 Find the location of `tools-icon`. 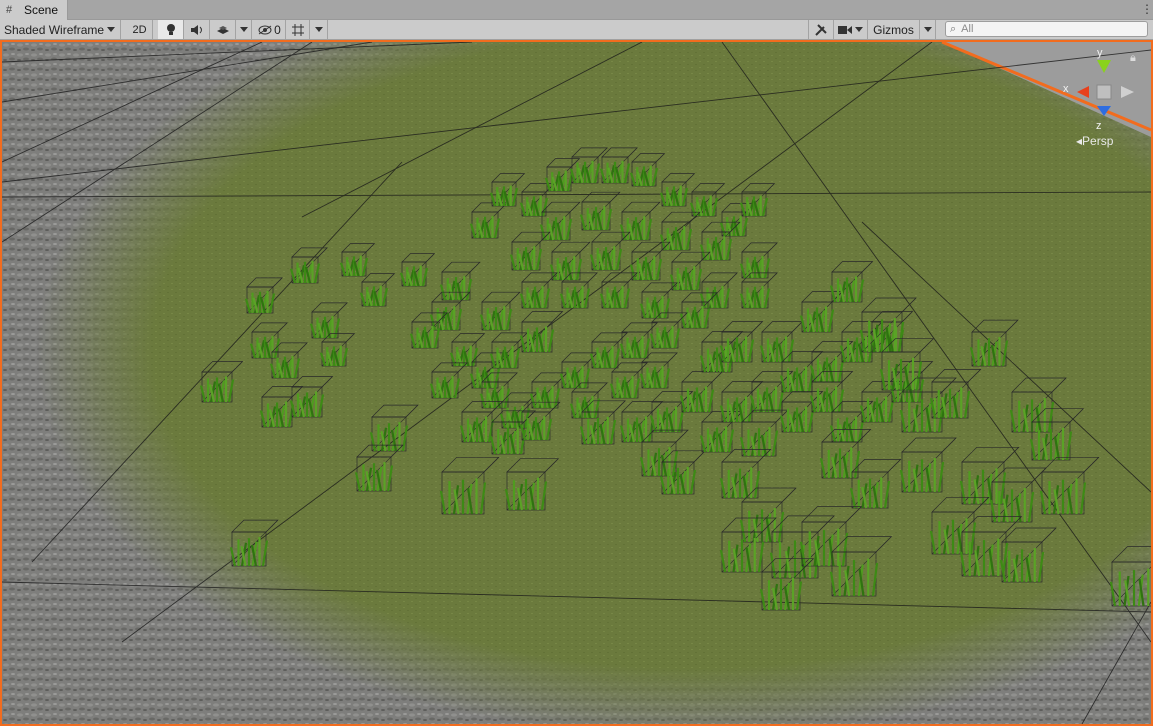

tools-icon is located at coordinates (821, 29).